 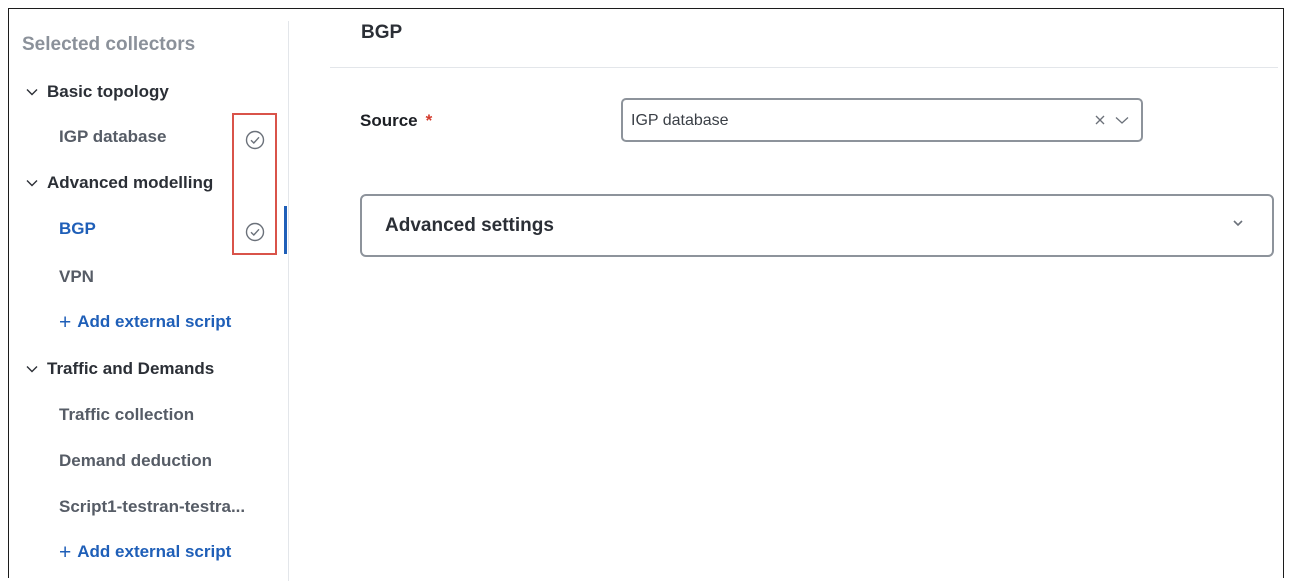 I want to click on source-label-text: Source, so click(x=389, y=120).